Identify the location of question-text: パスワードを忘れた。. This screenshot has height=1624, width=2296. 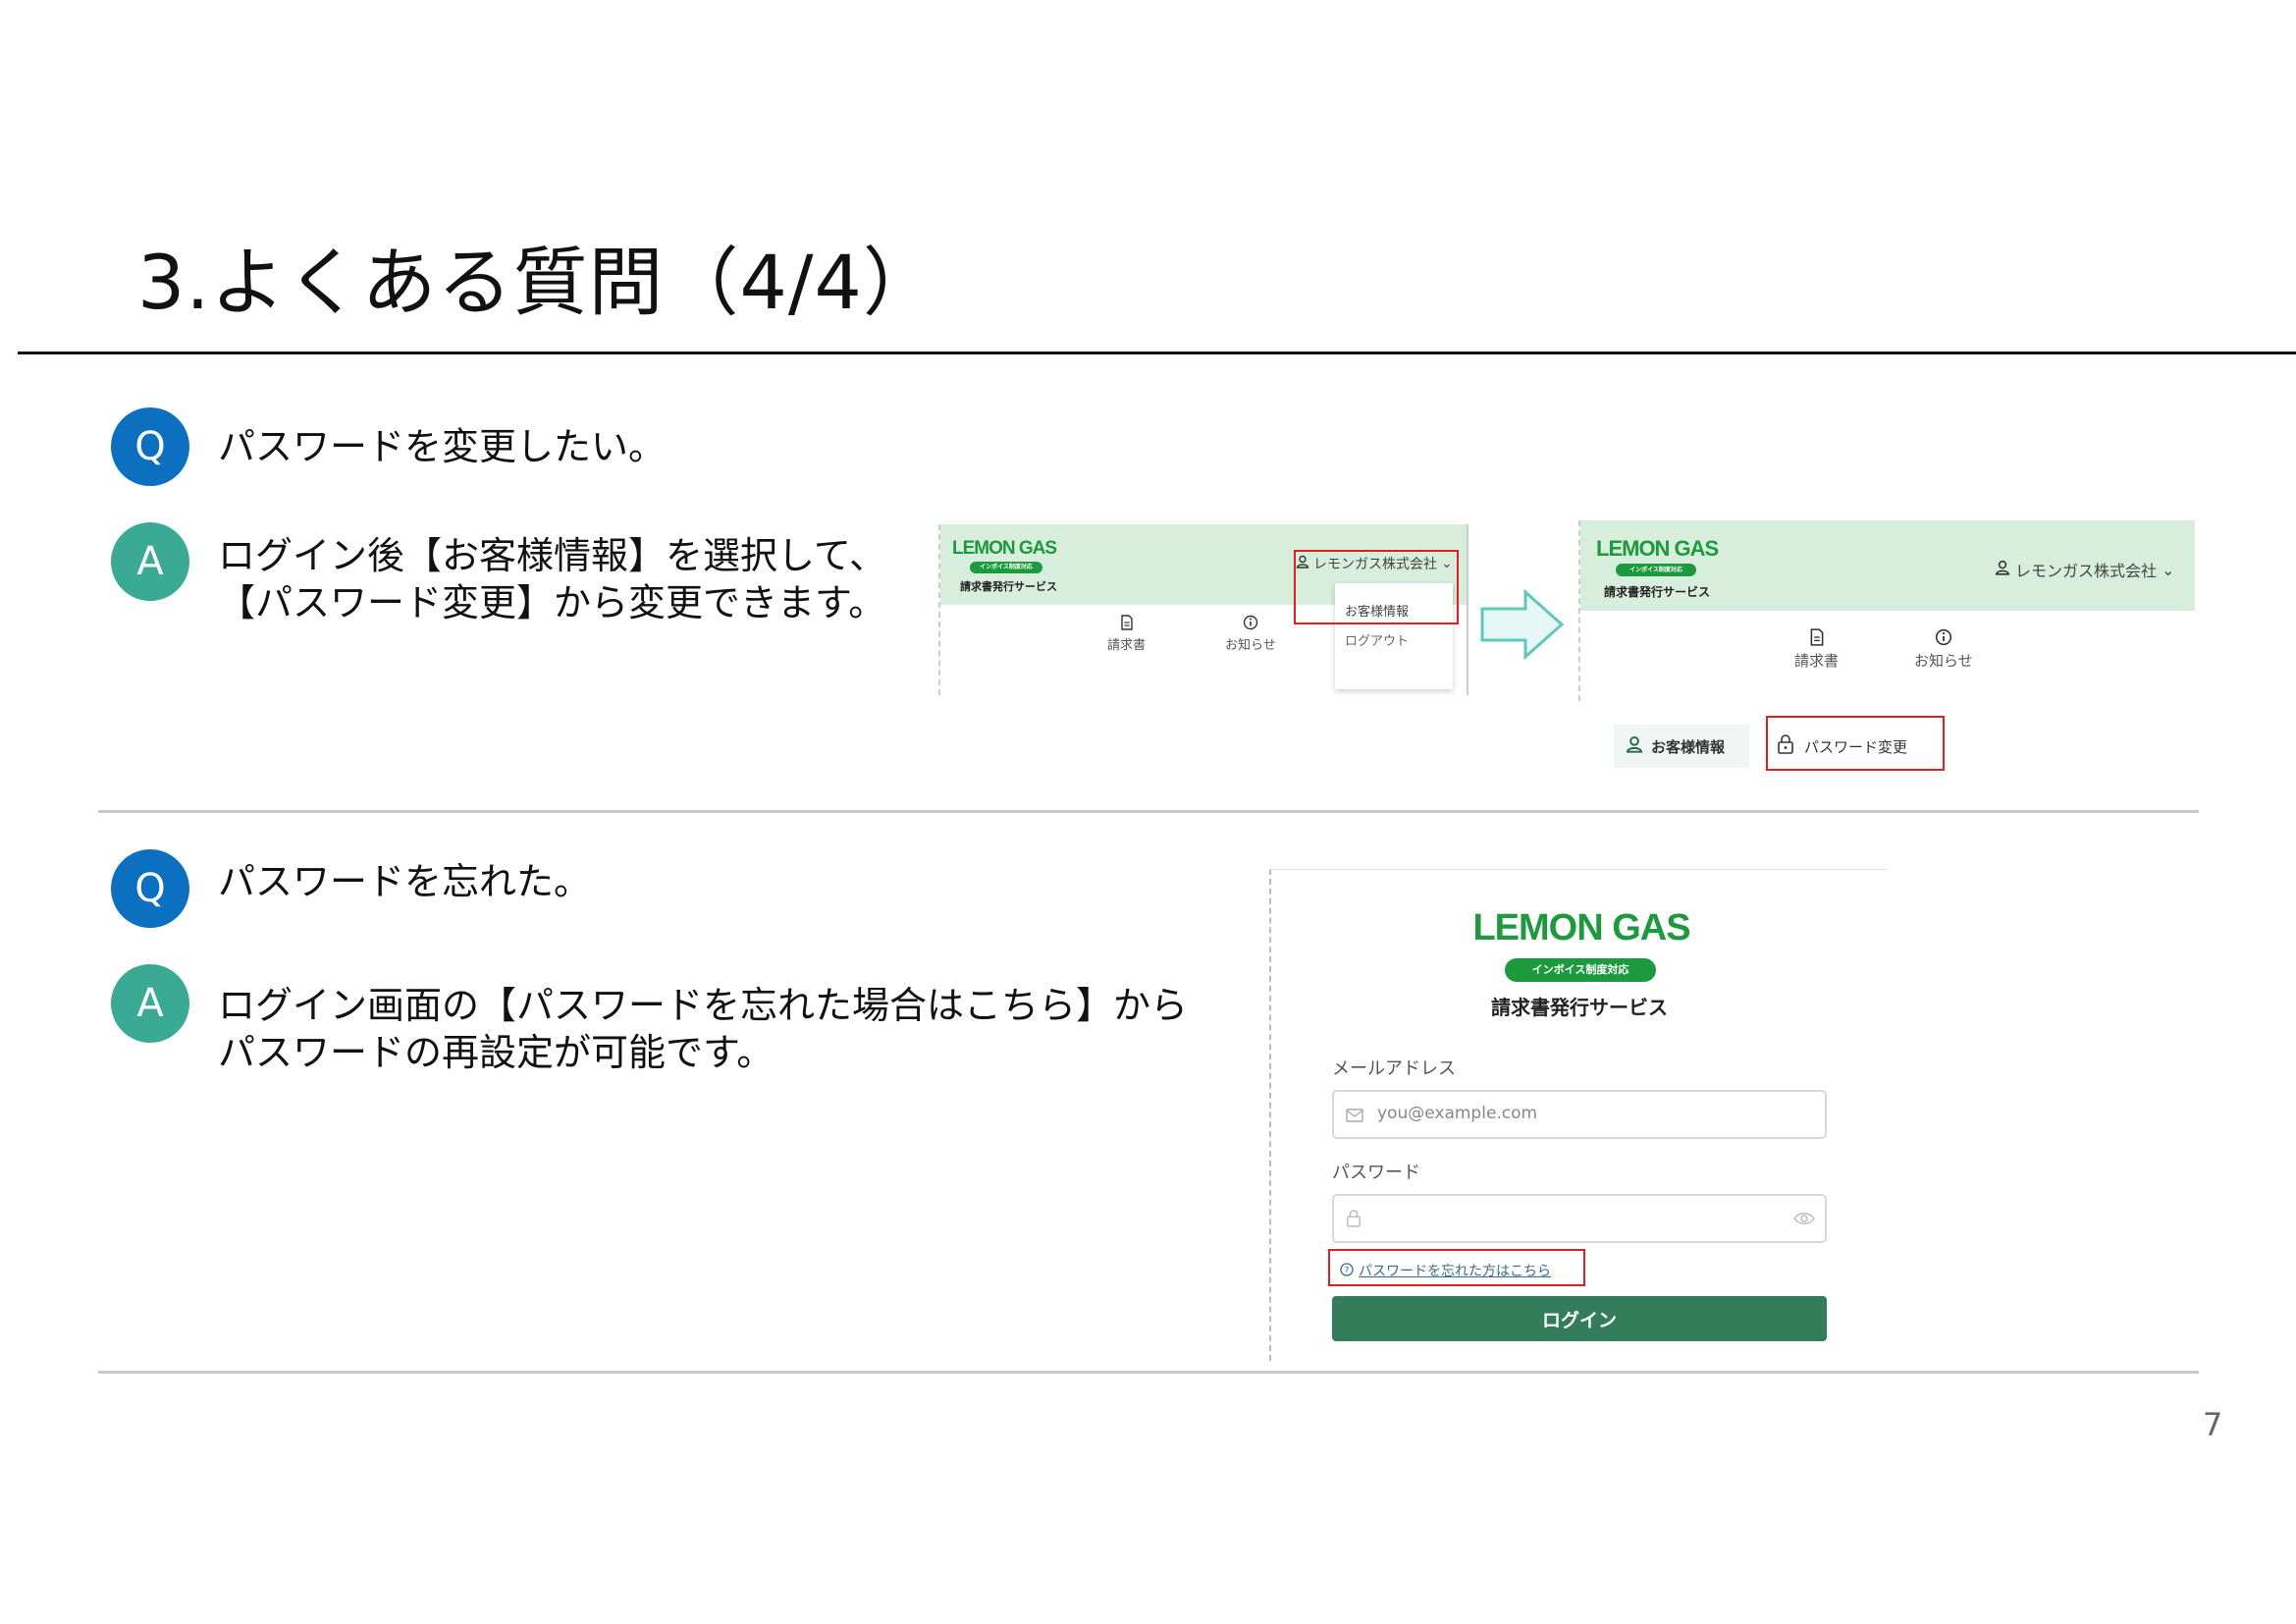
(405, 881).